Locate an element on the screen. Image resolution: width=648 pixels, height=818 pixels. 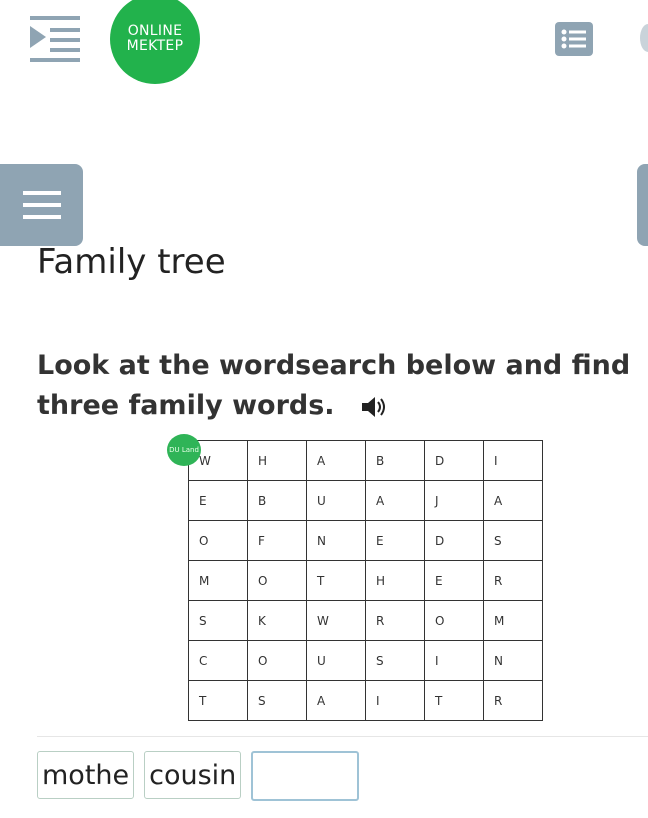
grid-cell: C is located at coordinates (218, 660).